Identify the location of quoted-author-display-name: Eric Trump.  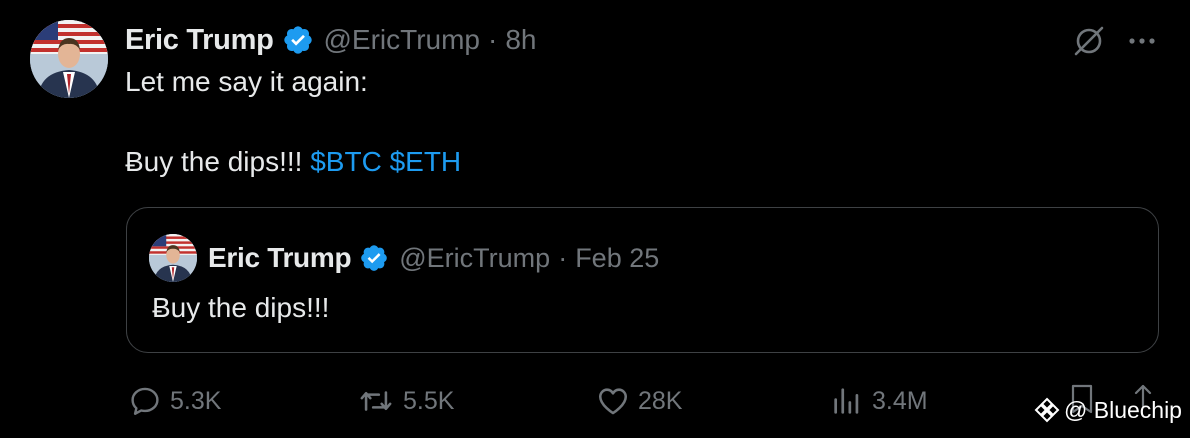
(280, 257).